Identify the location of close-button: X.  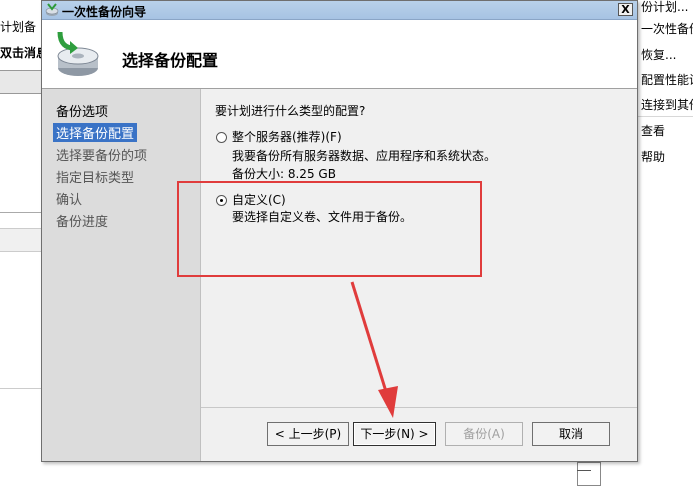
(625, 9).